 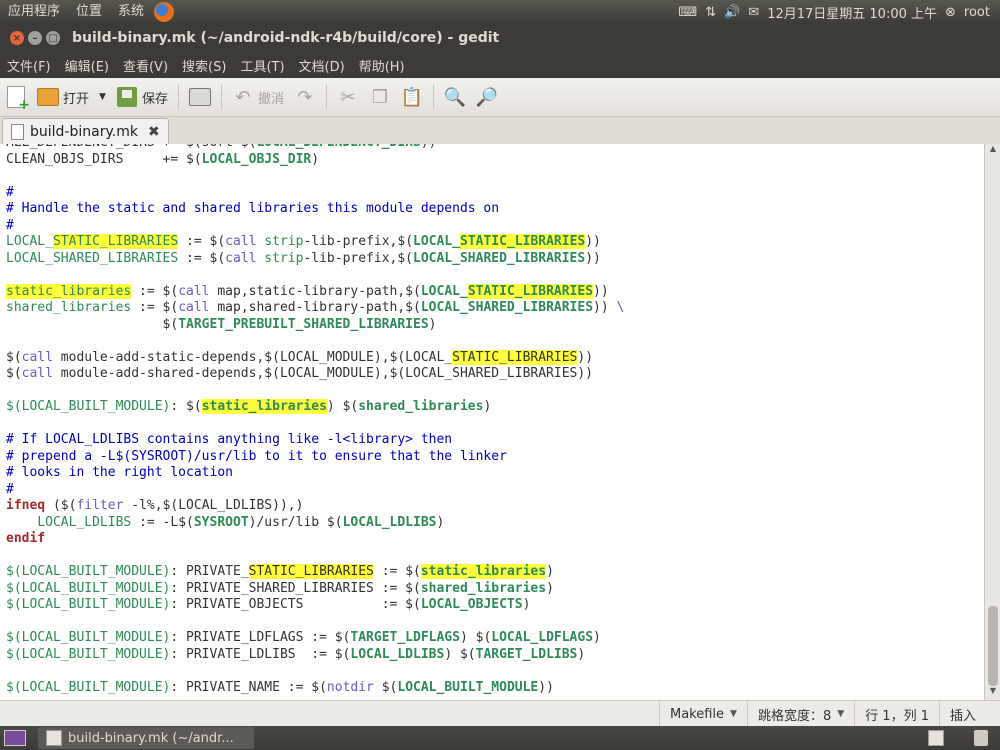 I want to click on print-button, so click(x=200, y=97).